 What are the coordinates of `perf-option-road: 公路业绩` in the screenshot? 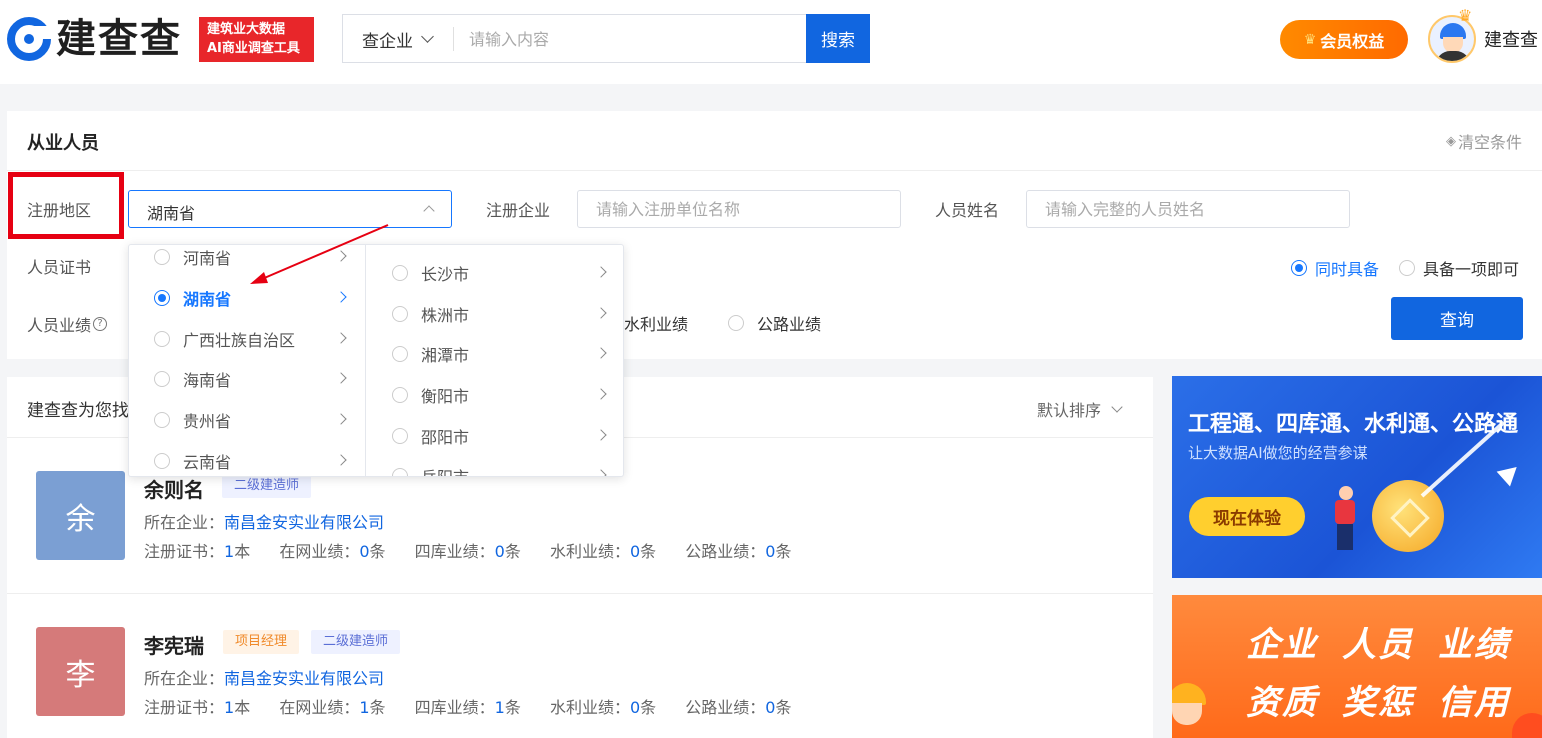 It's located at (774, 323).